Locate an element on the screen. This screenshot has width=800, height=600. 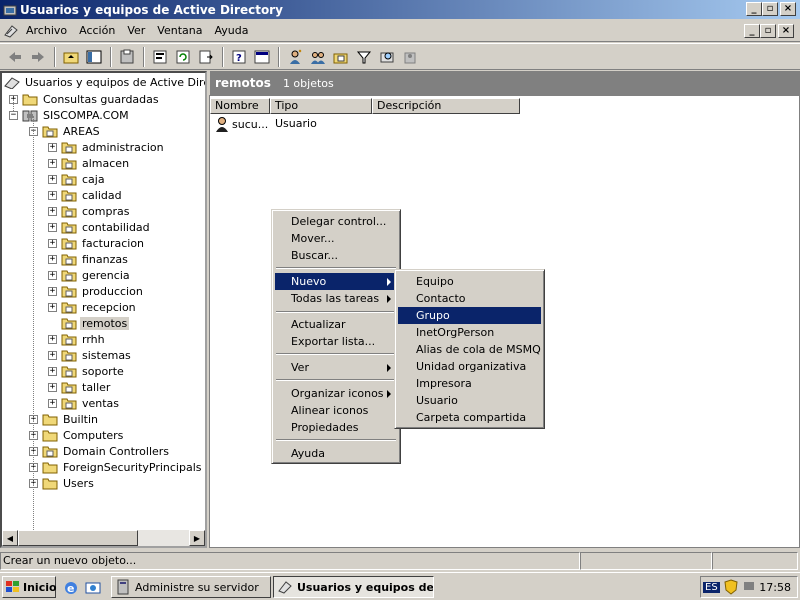
child-close-button: × is located at coordinates (786, 31).